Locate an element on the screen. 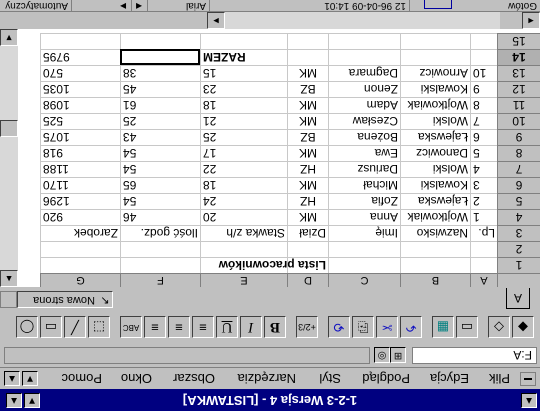  row-header-3: 3 is located at coordinates (518, 233).